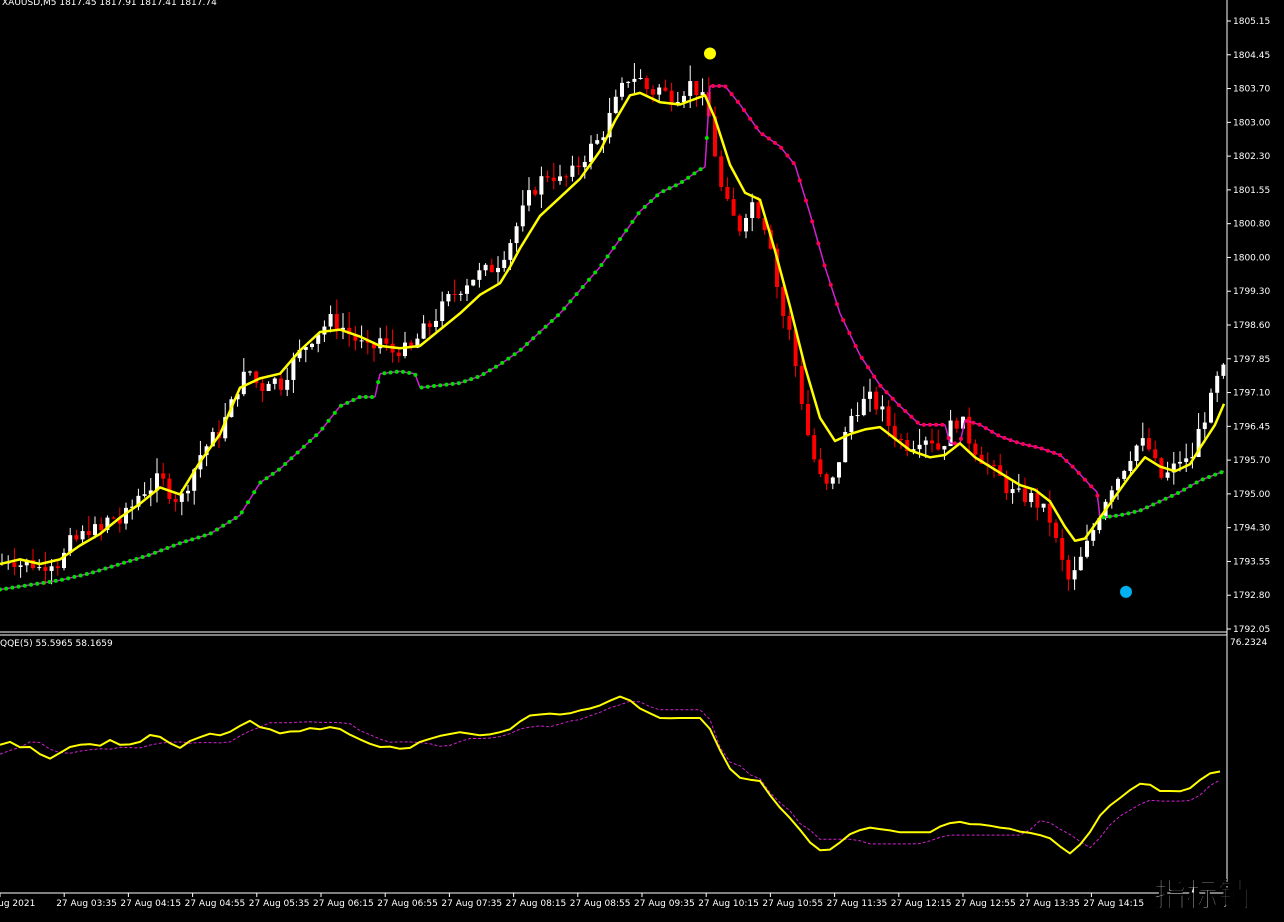 This screenshot has height=922, width=1284. Describe the element at coordinates (1251, 123) in the screenshot. I see `price-tick-label: 1803.00` at that location.